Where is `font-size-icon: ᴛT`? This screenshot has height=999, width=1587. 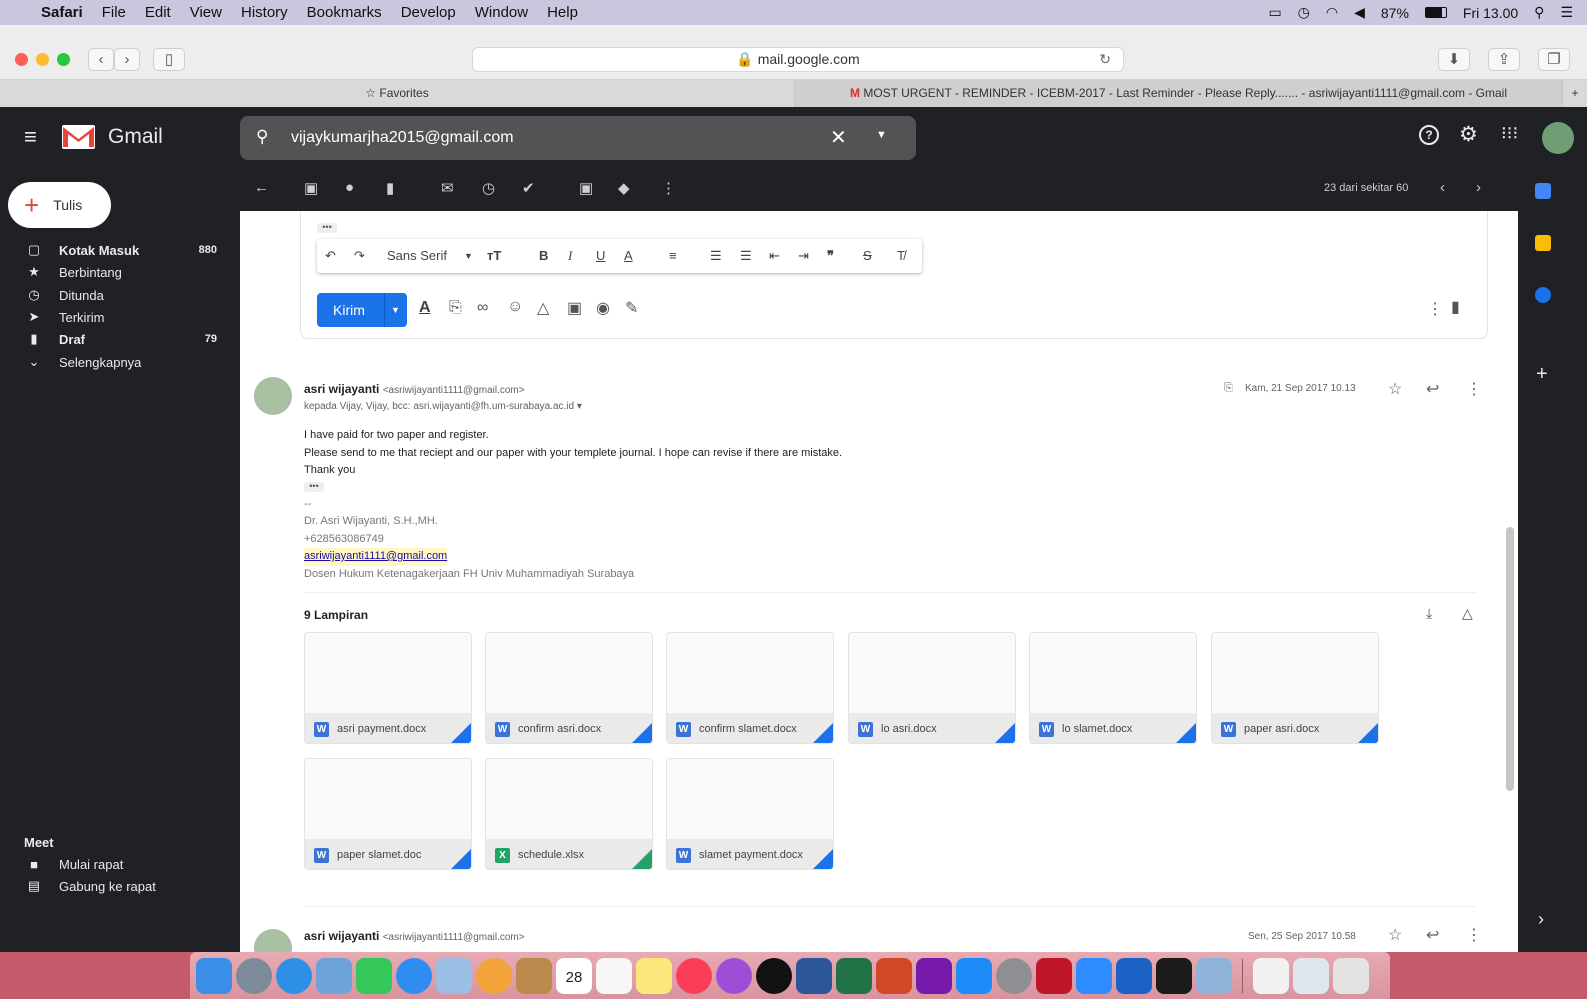 font-size-icon: ᴛT is located at coordinates (494, 255).